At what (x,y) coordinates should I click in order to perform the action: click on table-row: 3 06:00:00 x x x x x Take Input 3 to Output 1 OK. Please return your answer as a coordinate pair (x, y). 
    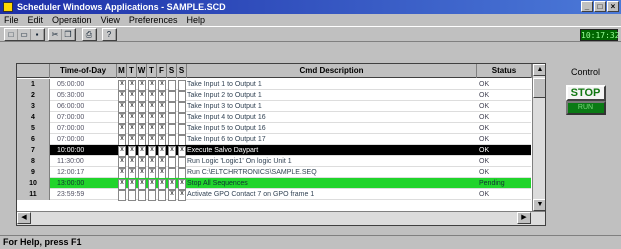
    Looking at the image, I should click on (274, 107).